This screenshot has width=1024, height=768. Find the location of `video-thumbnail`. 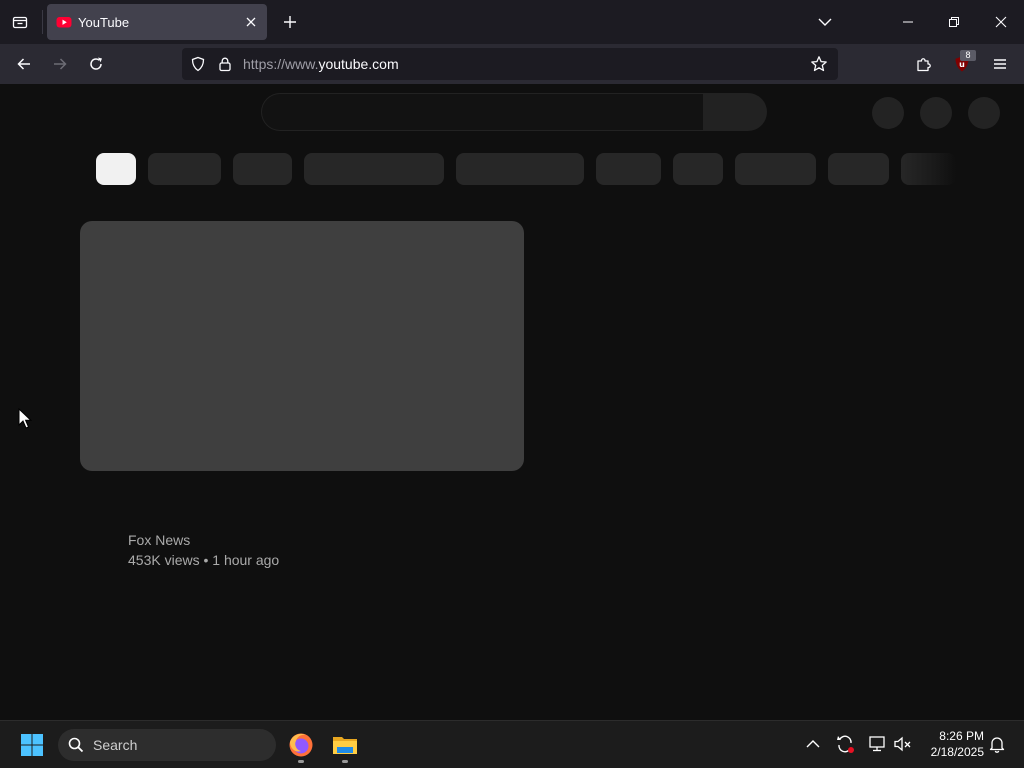

video-thumbnail is located at coordinates (302, 346).